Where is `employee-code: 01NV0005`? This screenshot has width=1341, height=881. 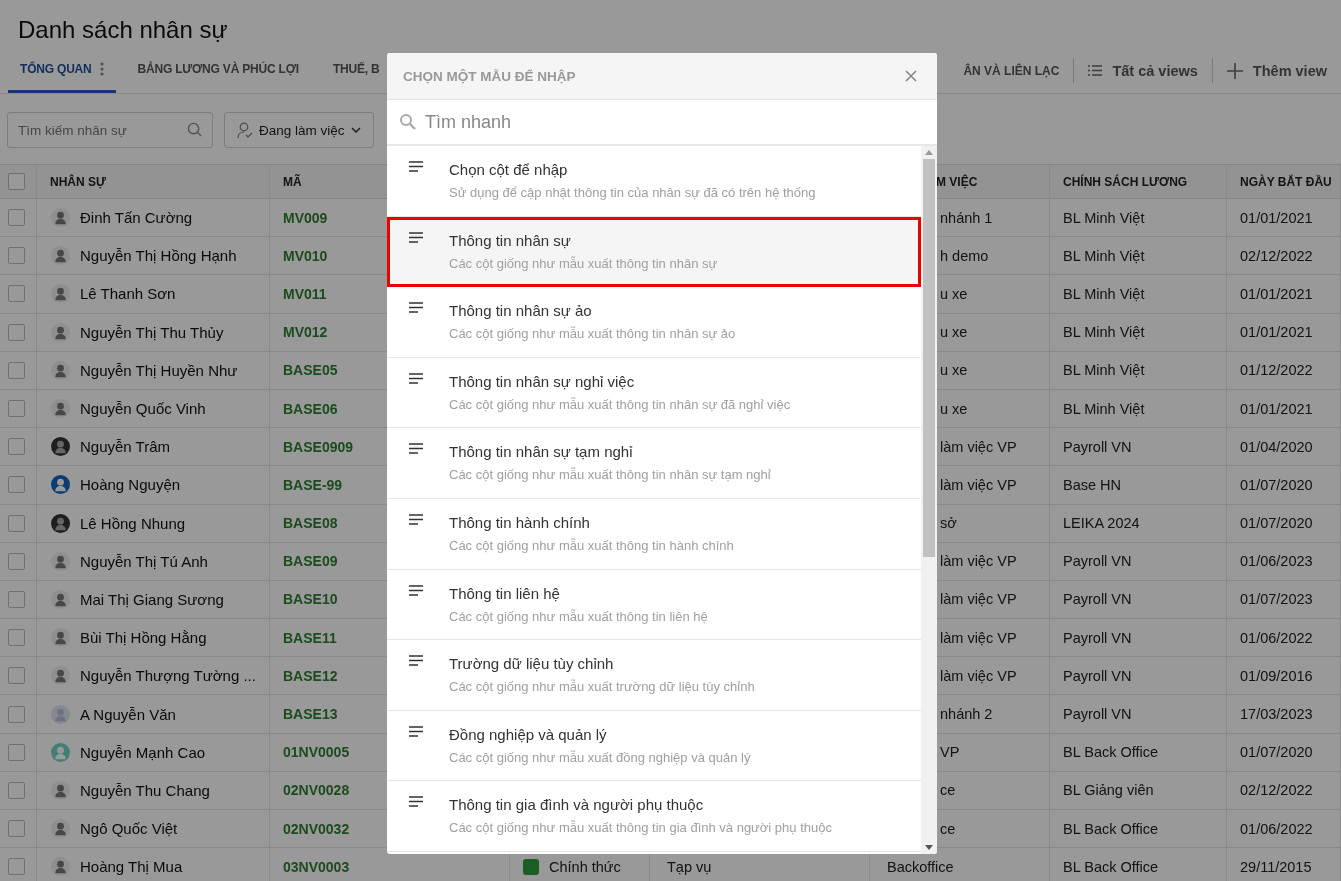
employee-code: 01NV0005 is located at coordinates (316, 752).